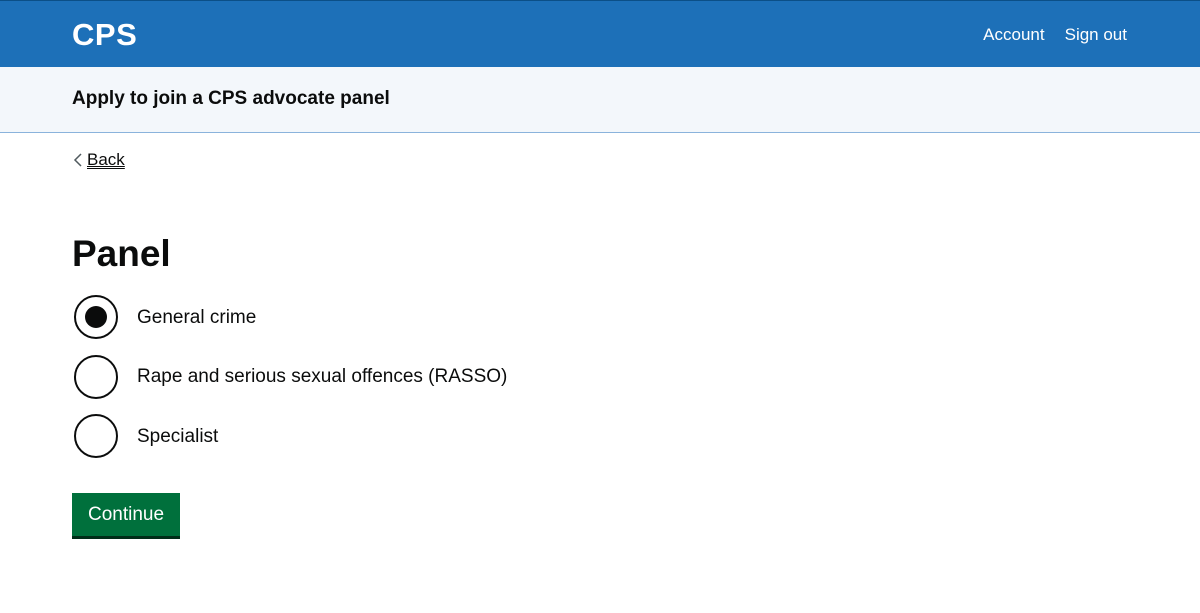 Image resolution: width=1200 pixels, height=613 pixels. What do you see at coordinates (77, 160) in the screenshot?
I see `chevron-left-icon` at bounding box center [77, 160].